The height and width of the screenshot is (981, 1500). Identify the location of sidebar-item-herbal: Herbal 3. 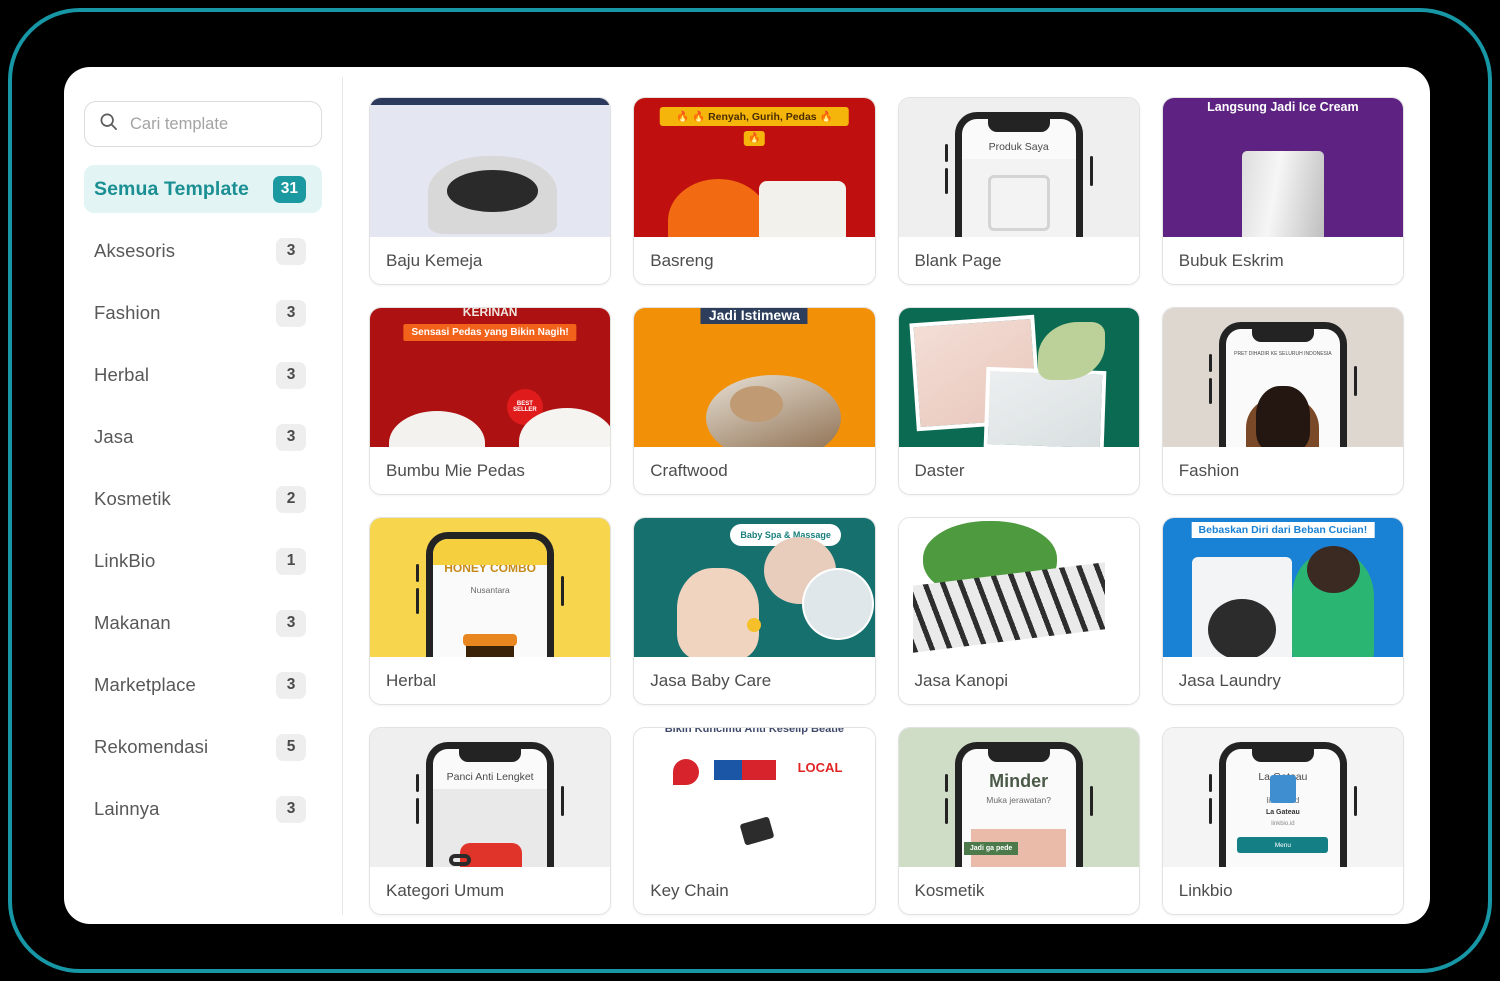
(203, 375).